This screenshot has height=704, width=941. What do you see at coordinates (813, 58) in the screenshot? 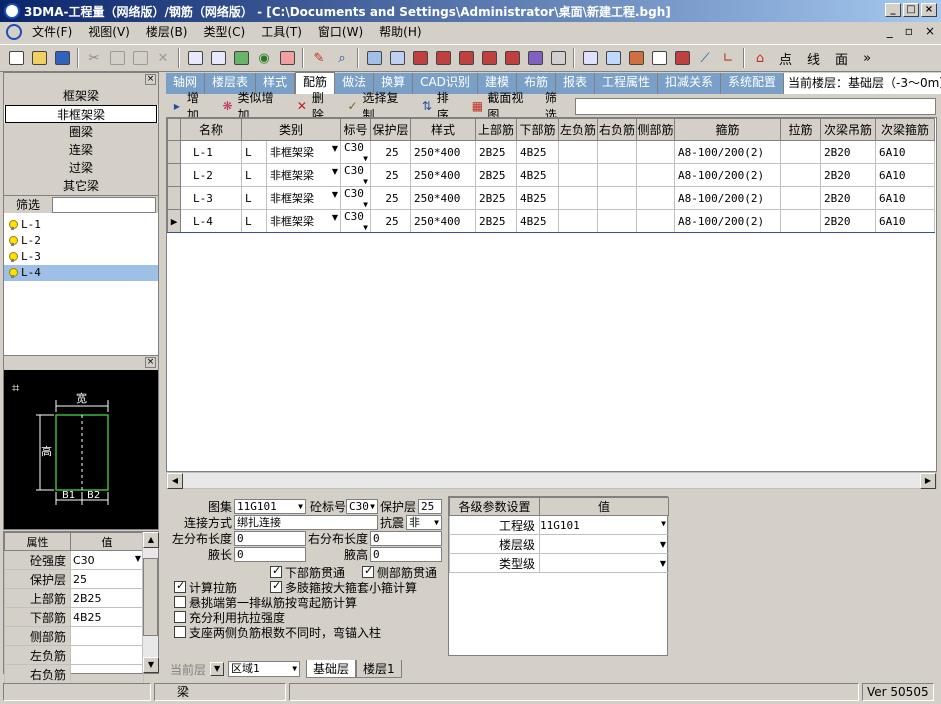
I see `line-tool: 线` at bounding box center [813, 58].